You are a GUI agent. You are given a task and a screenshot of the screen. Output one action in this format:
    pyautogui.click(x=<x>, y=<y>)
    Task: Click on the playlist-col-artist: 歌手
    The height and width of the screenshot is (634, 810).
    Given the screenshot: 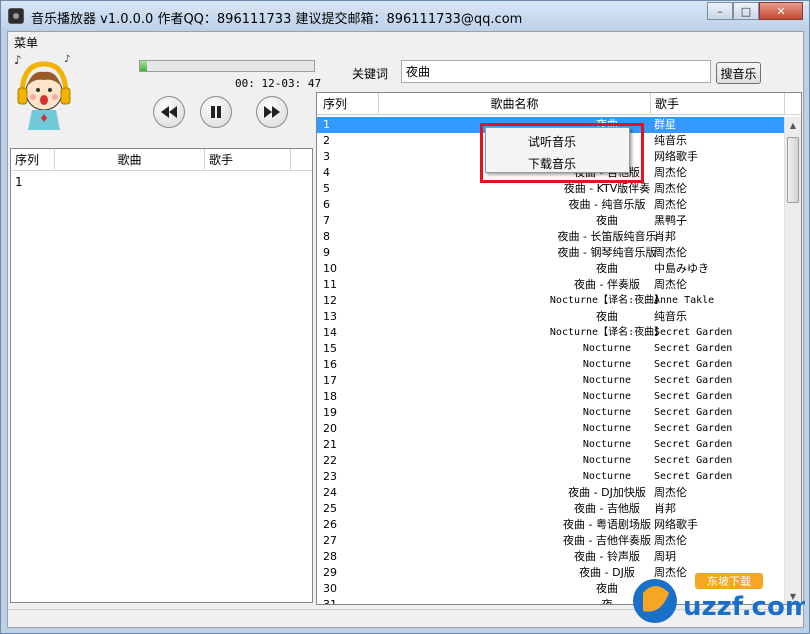 What is the action you would take?
    pyautogui.click(x=248, y=160)
    